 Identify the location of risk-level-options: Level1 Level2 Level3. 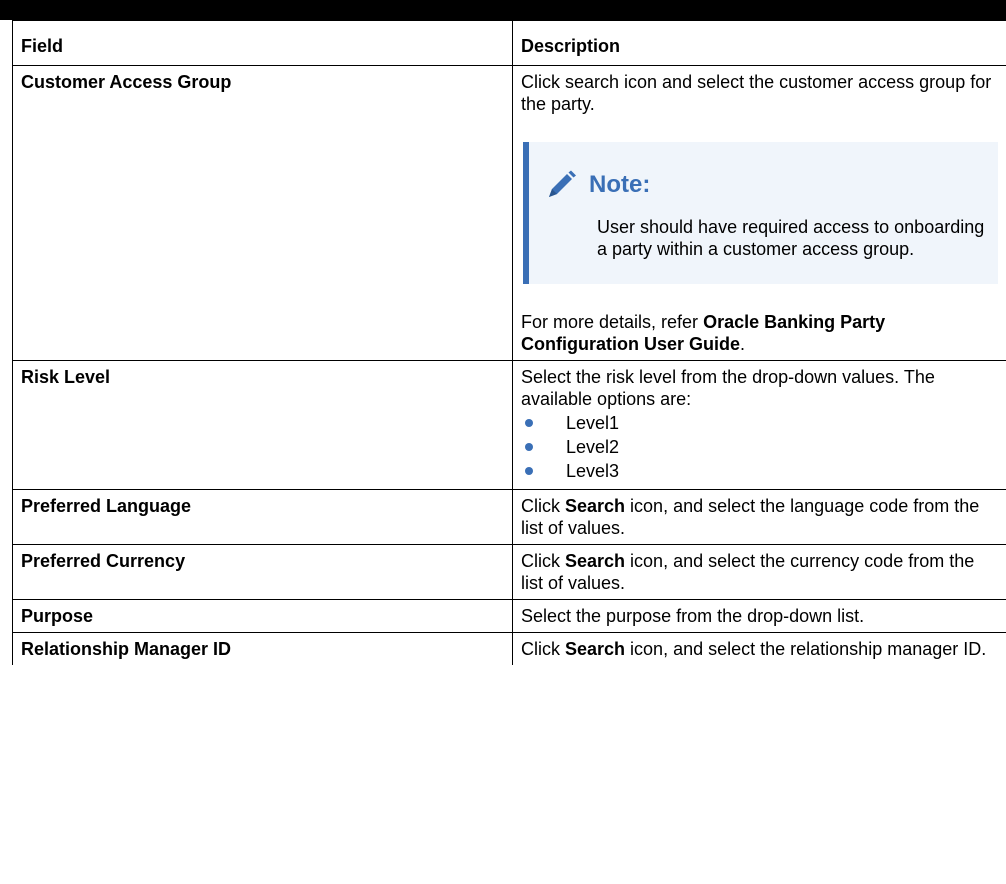
(759, 448).